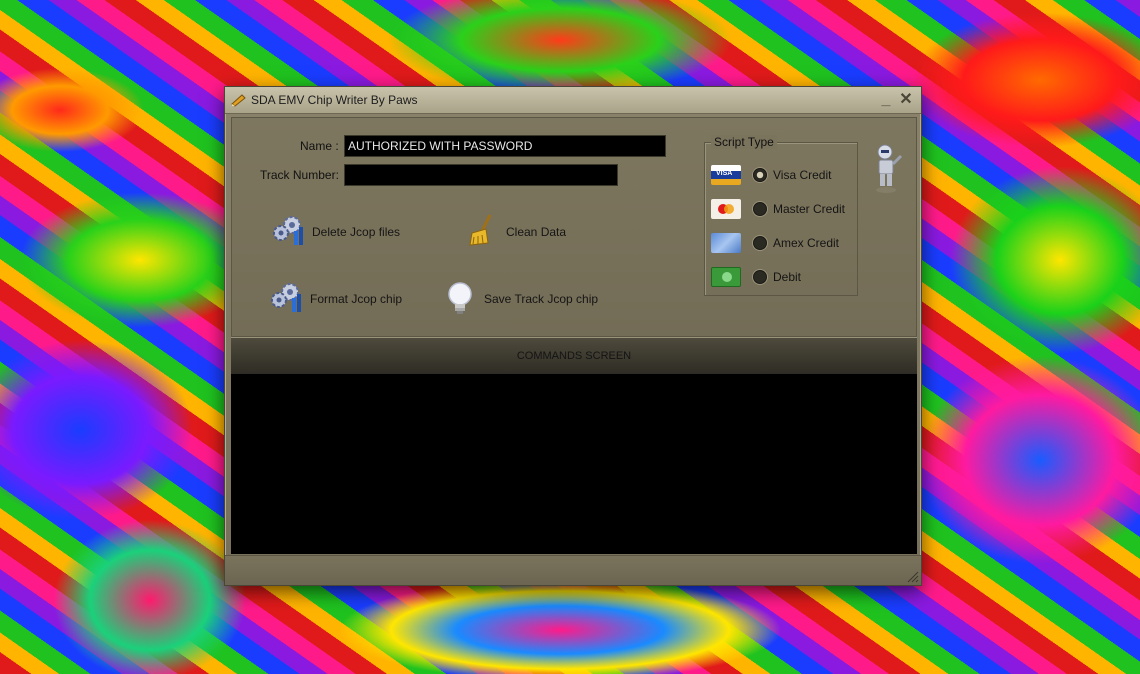 The height and width of the screenshot is (674, 1140). What do you see at coordinates (744, 142) in the screenshot?
I see `script-type-legend: Script Type` at bounding box center [744, 142].